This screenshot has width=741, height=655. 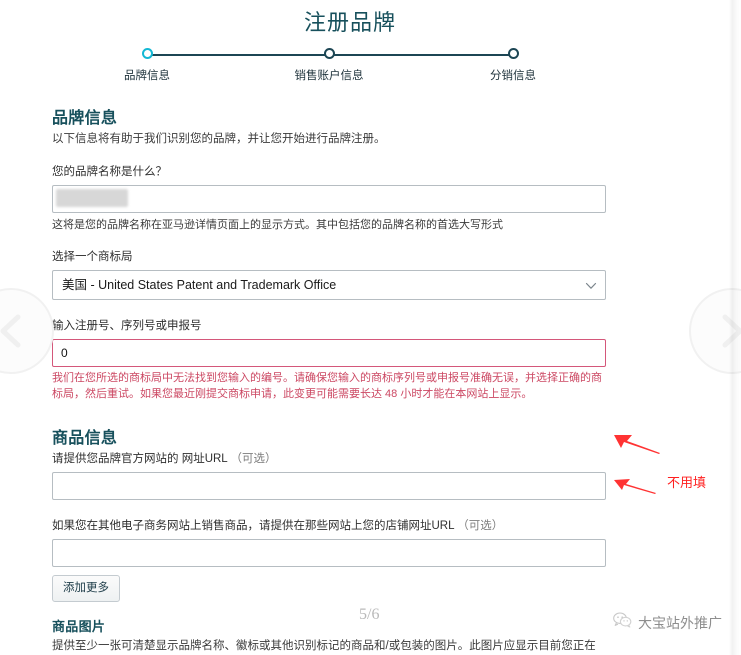 What do you see at coordinates (140, 459) in the screenshot?
I see `official-site-label-text: 请提供您品牌官方网站的 网址URL` at bounding box center [140, 459].